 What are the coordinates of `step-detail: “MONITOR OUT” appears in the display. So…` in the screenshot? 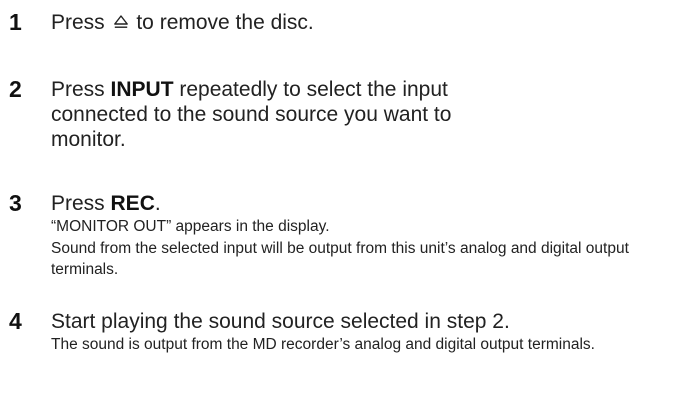 It's located at (351, 248).